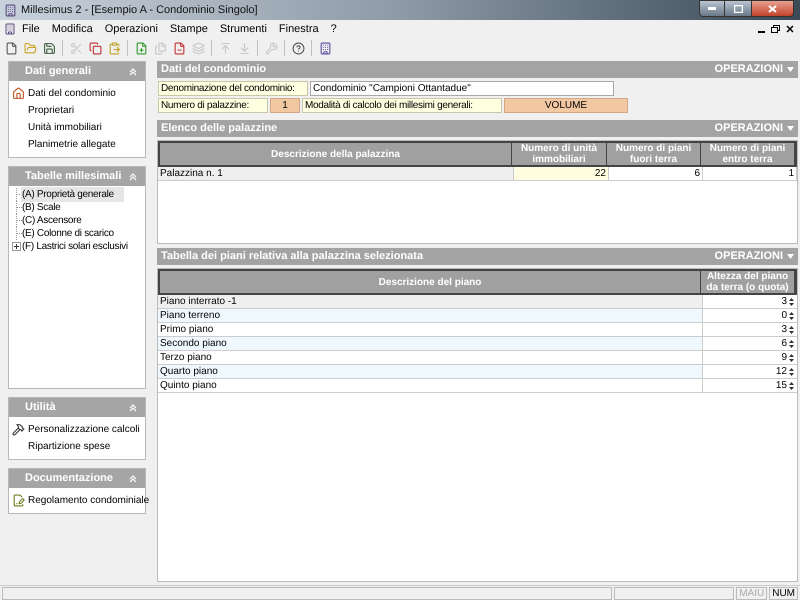 The height and width of the screenshot is (600, 800). Describe the element at coordinates (72, 93) in the screenshot. I see `sidebar-link: Dati del condominio` at that location.